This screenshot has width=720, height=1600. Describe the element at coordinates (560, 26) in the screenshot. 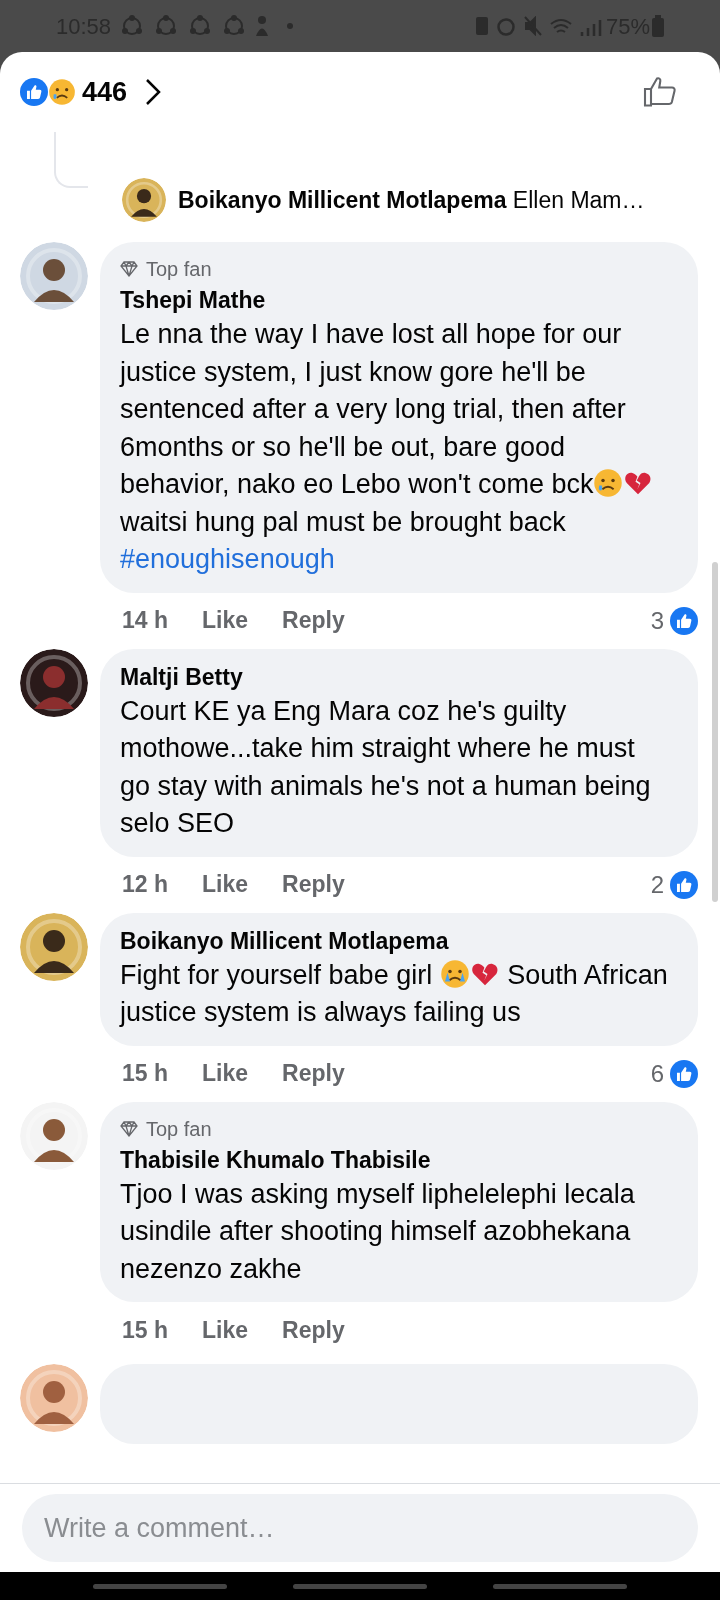

I see `wifi-icon` at that location.